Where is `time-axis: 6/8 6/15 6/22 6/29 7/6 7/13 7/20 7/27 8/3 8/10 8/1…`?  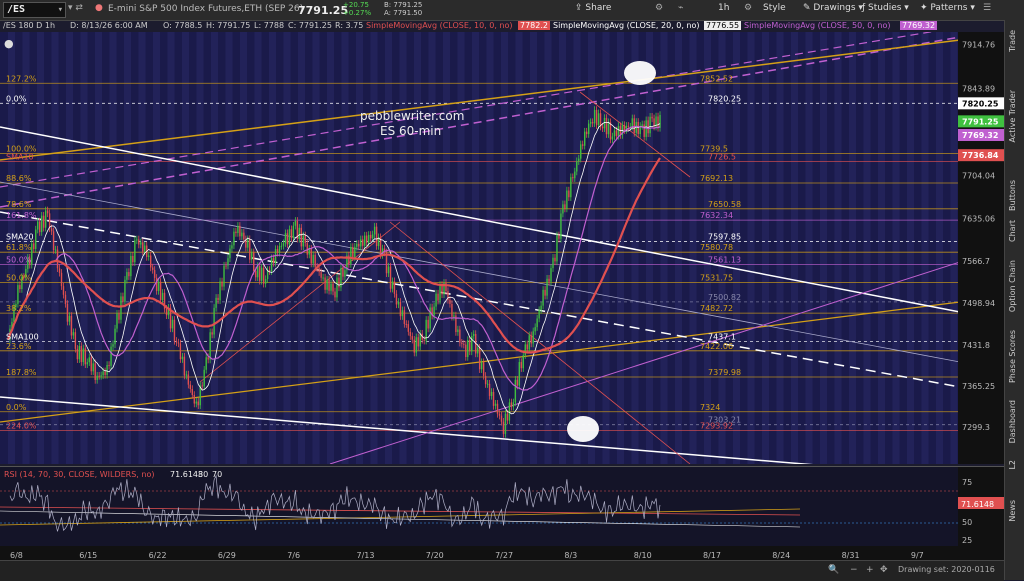
time-axis: 6/8 6/15 6/22 6/29 7/6 7/13 7/20 7/27 8/3 8/10 8/1… is located at coordinates (502, 553).